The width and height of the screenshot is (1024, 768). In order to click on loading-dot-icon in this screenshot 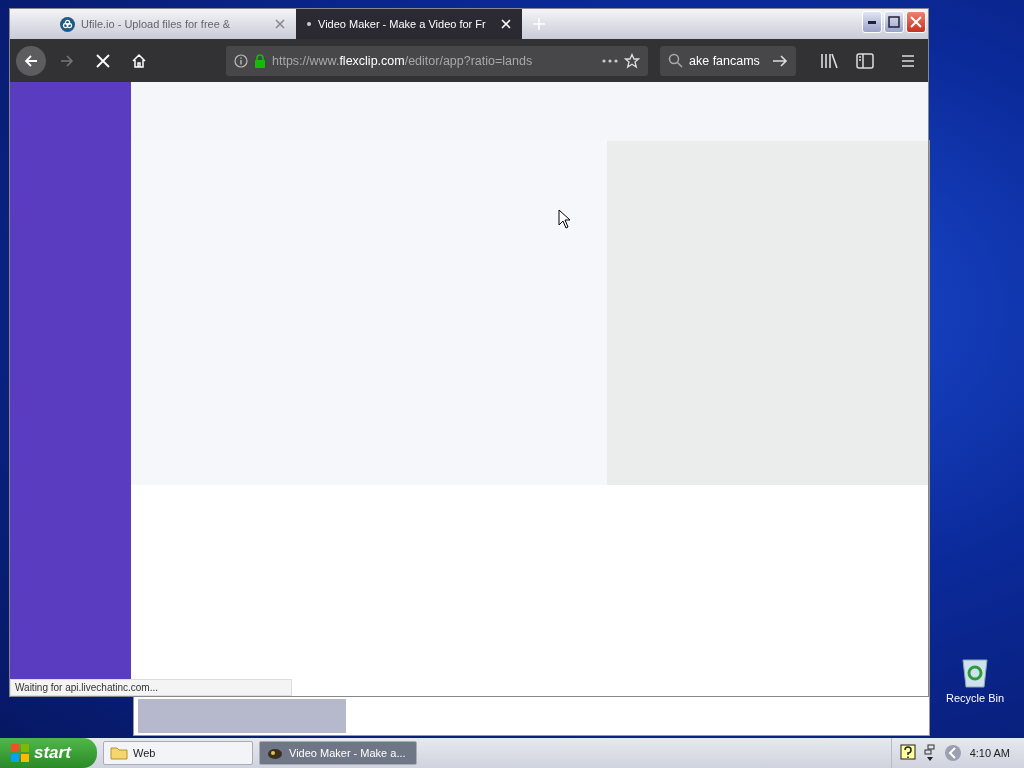, I will do `click(309, 24)`.